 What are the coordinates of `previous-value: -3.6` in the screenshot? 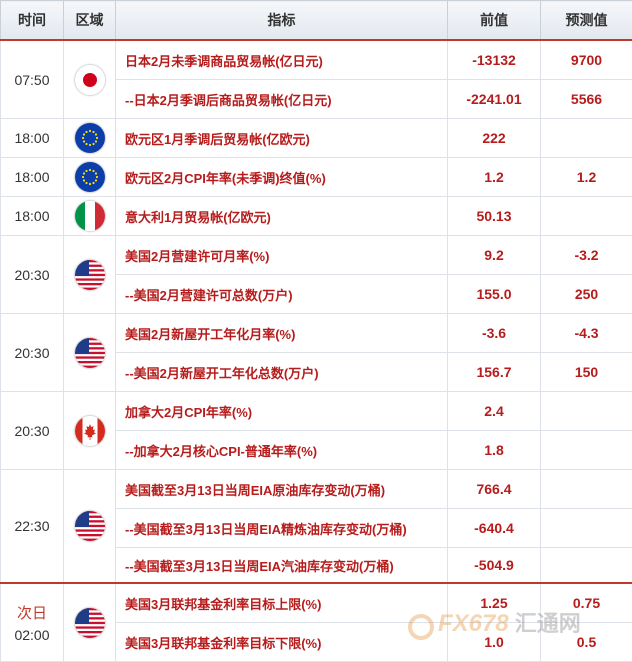 It's located at (494, 333).